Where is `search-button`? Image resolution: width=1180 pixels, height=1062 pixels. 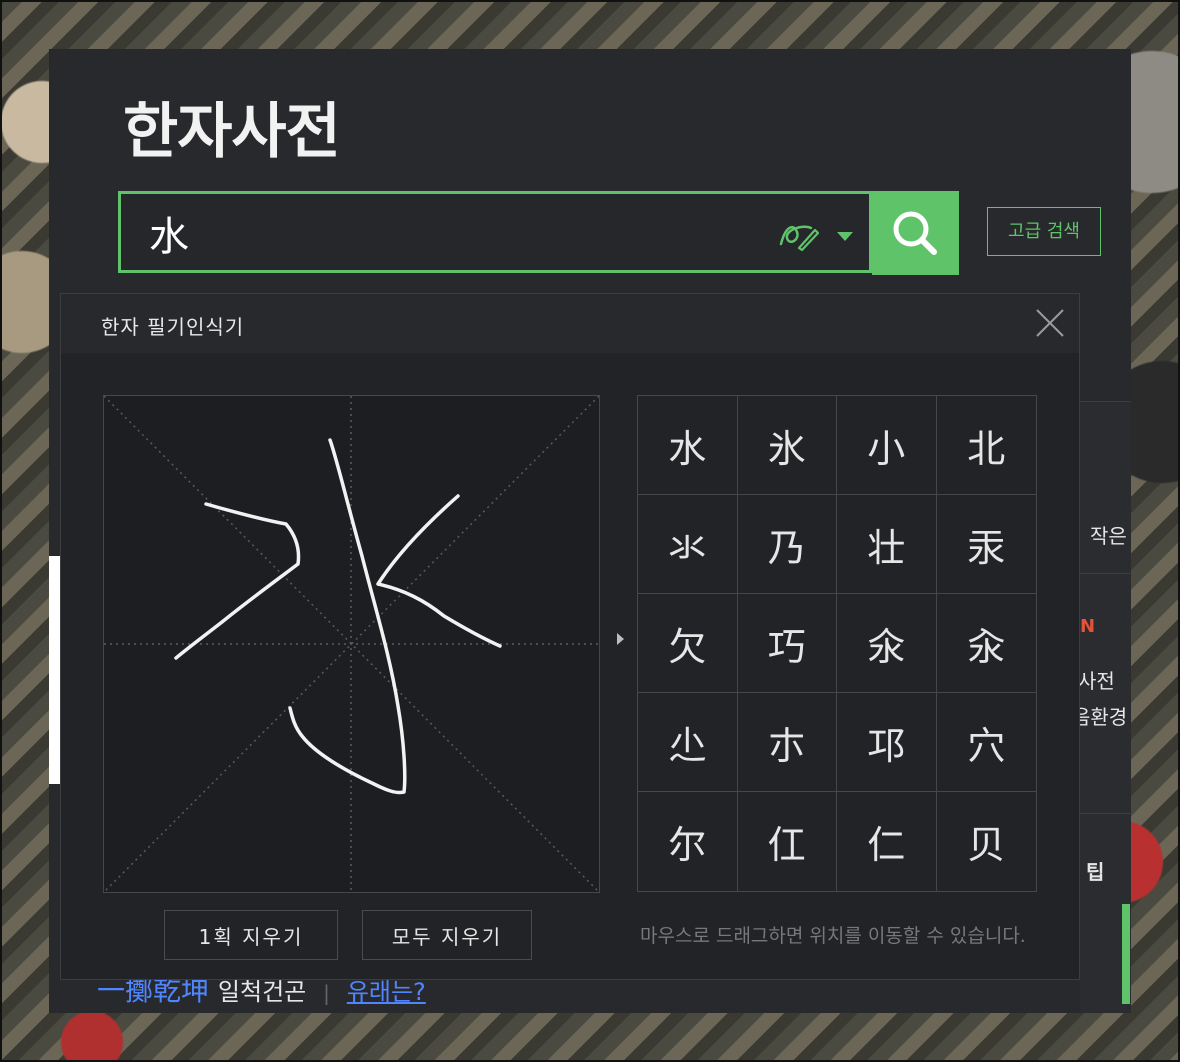 search-button is located at coordinates (915, 233).